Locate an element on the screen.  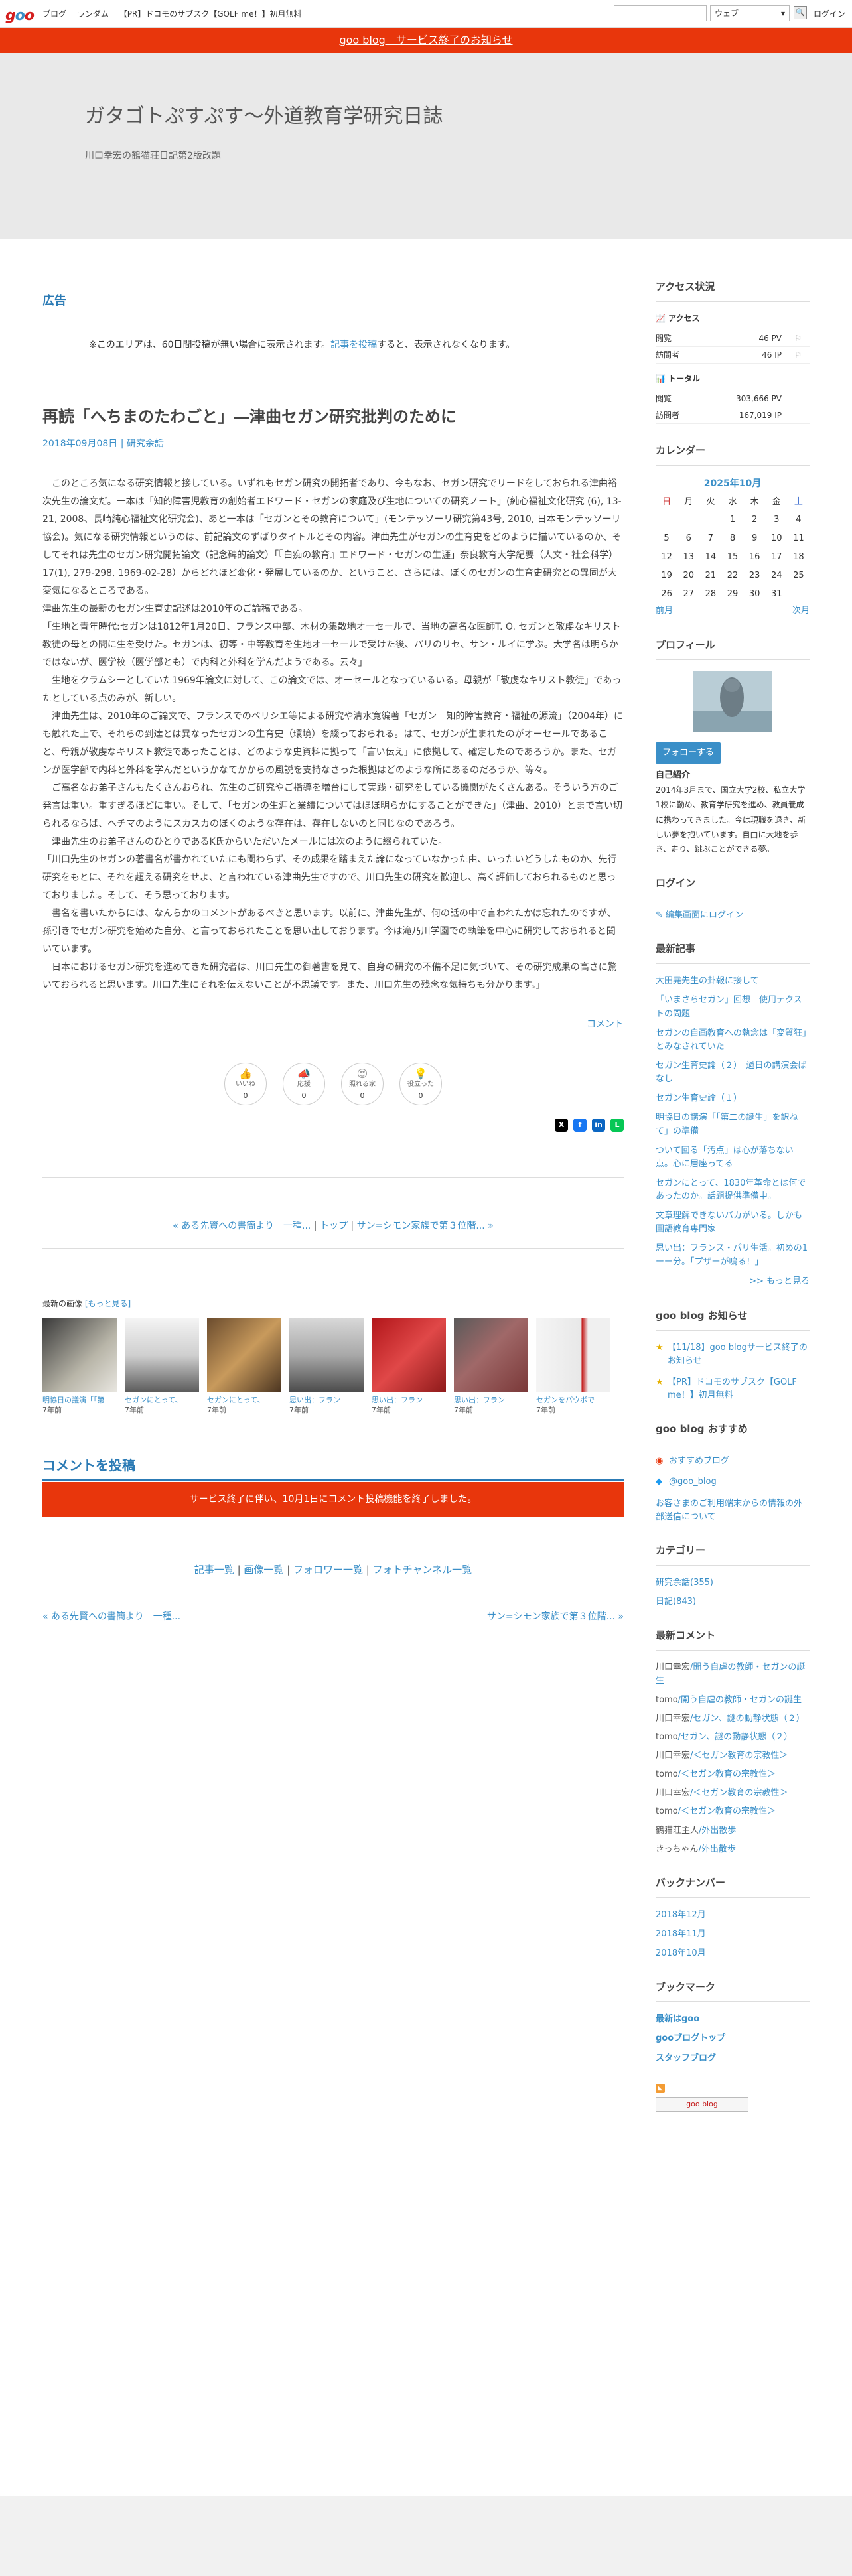
search-scope-select: ウェブ is located at coordinates (750, 13).